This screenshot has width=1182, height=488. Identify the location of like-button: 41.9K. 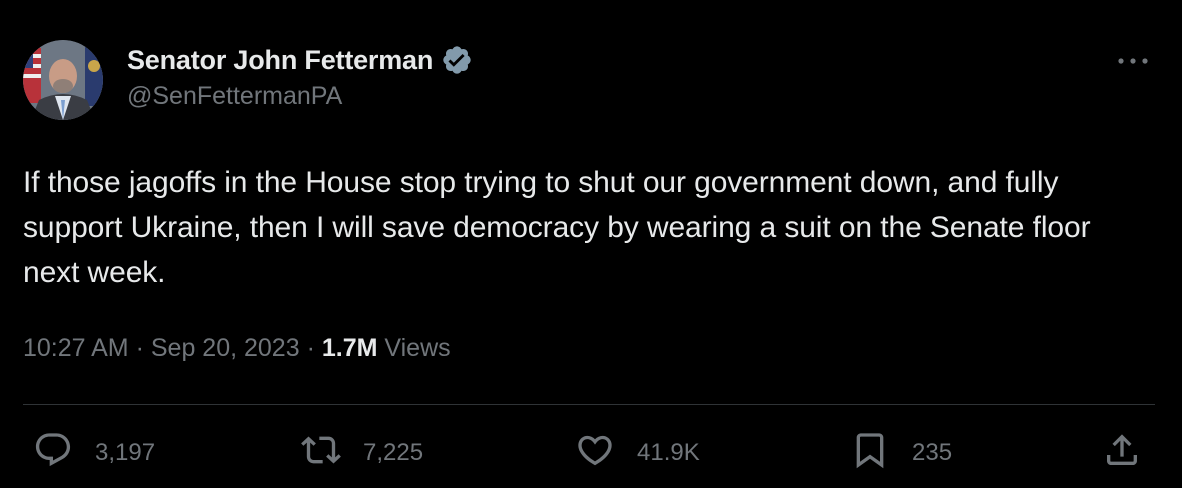
(637, 453).